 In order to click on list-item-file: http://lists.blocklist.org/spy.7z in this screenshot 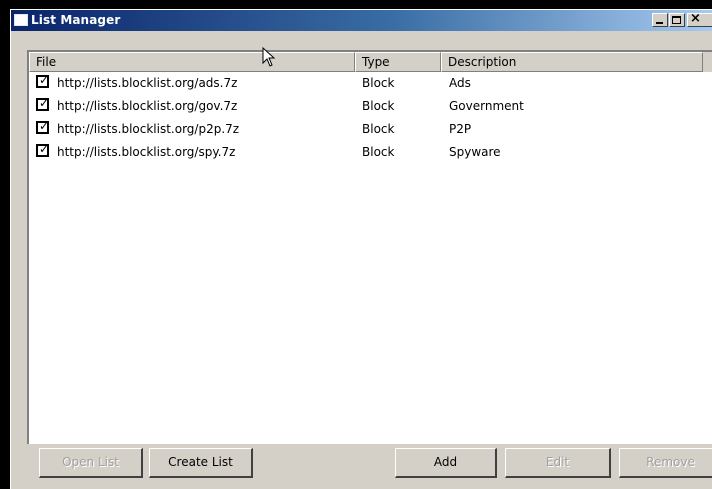, I will do `click(146, 152)`.